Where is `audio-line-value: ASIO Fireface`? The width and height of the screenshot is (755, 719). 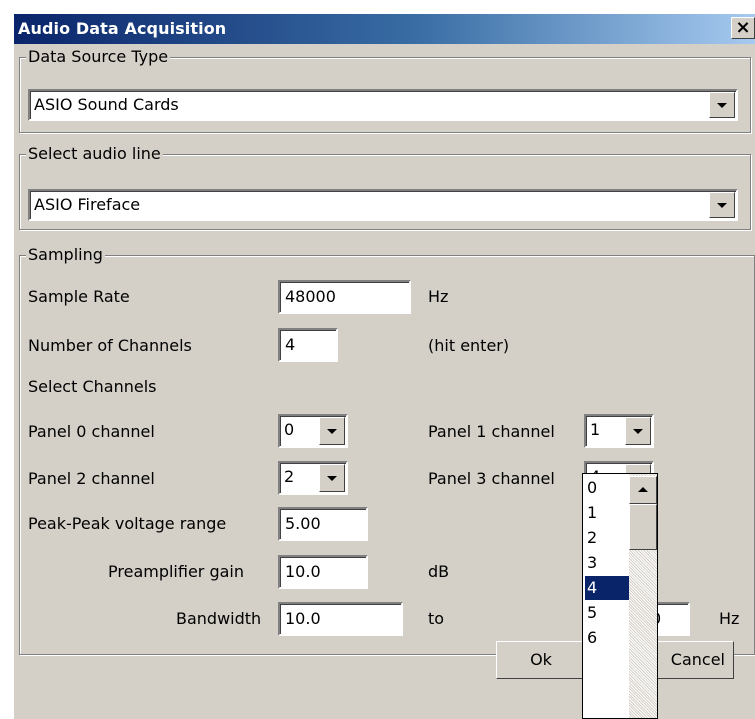 audio-line-value: ASIO Fireface is located at coordinates (87, 204).